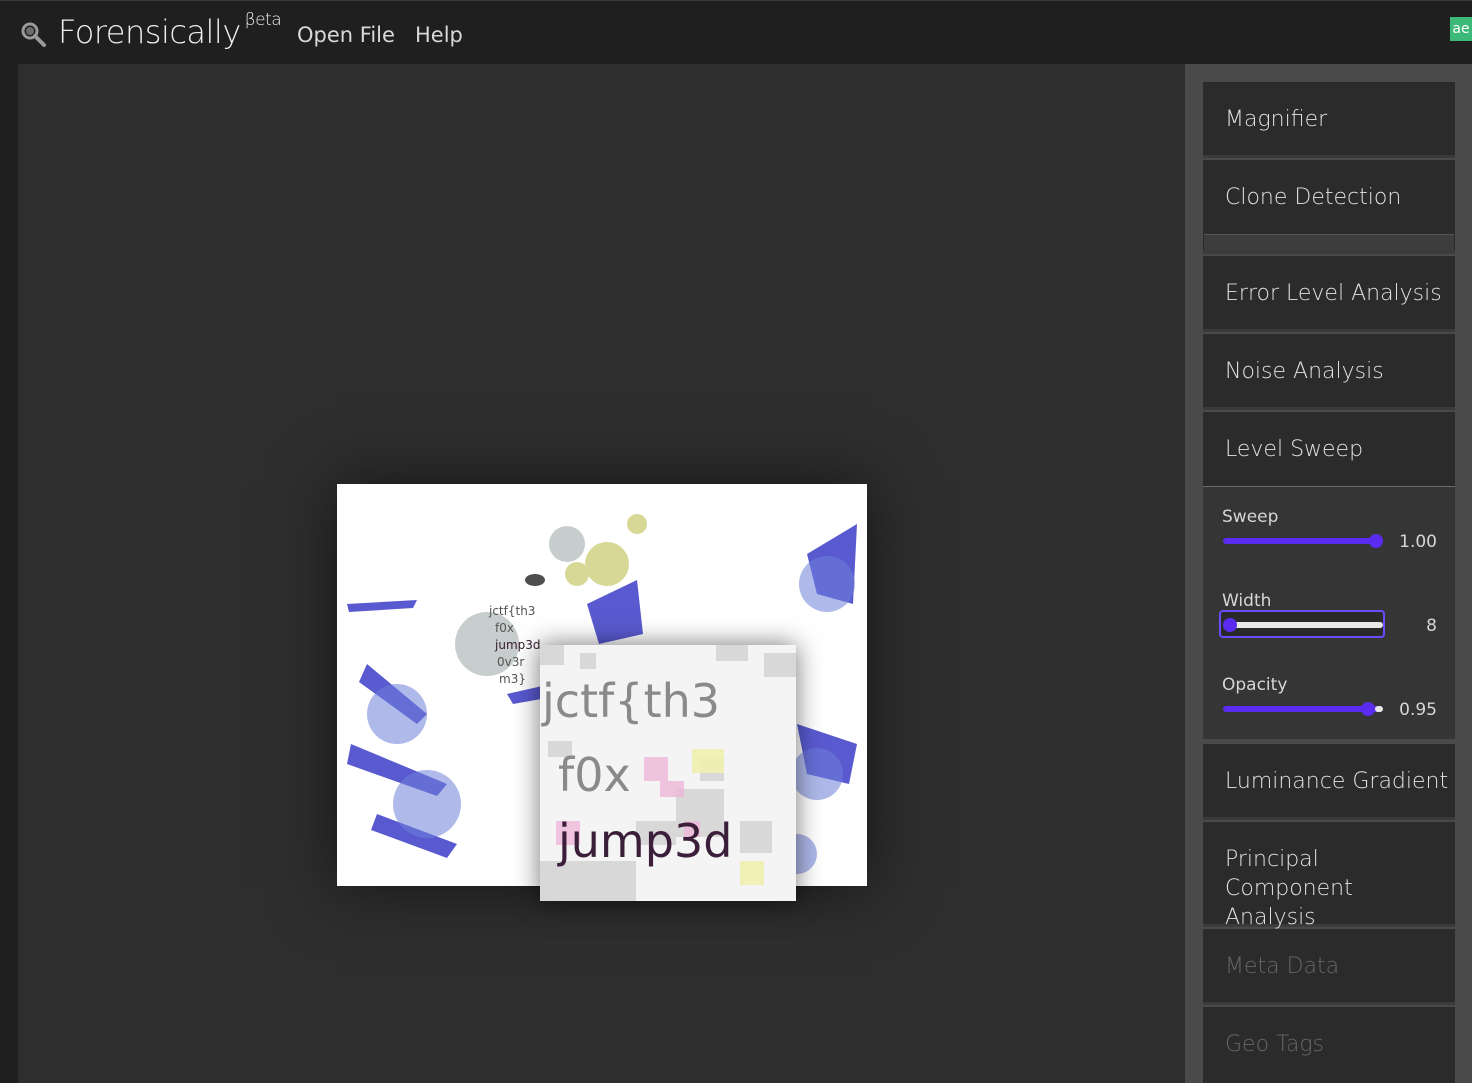  What do you see at coordinates (1255, 685) in the screenshot?
I see `opacity-label: Opacity` at bounding box center [1255, 685].